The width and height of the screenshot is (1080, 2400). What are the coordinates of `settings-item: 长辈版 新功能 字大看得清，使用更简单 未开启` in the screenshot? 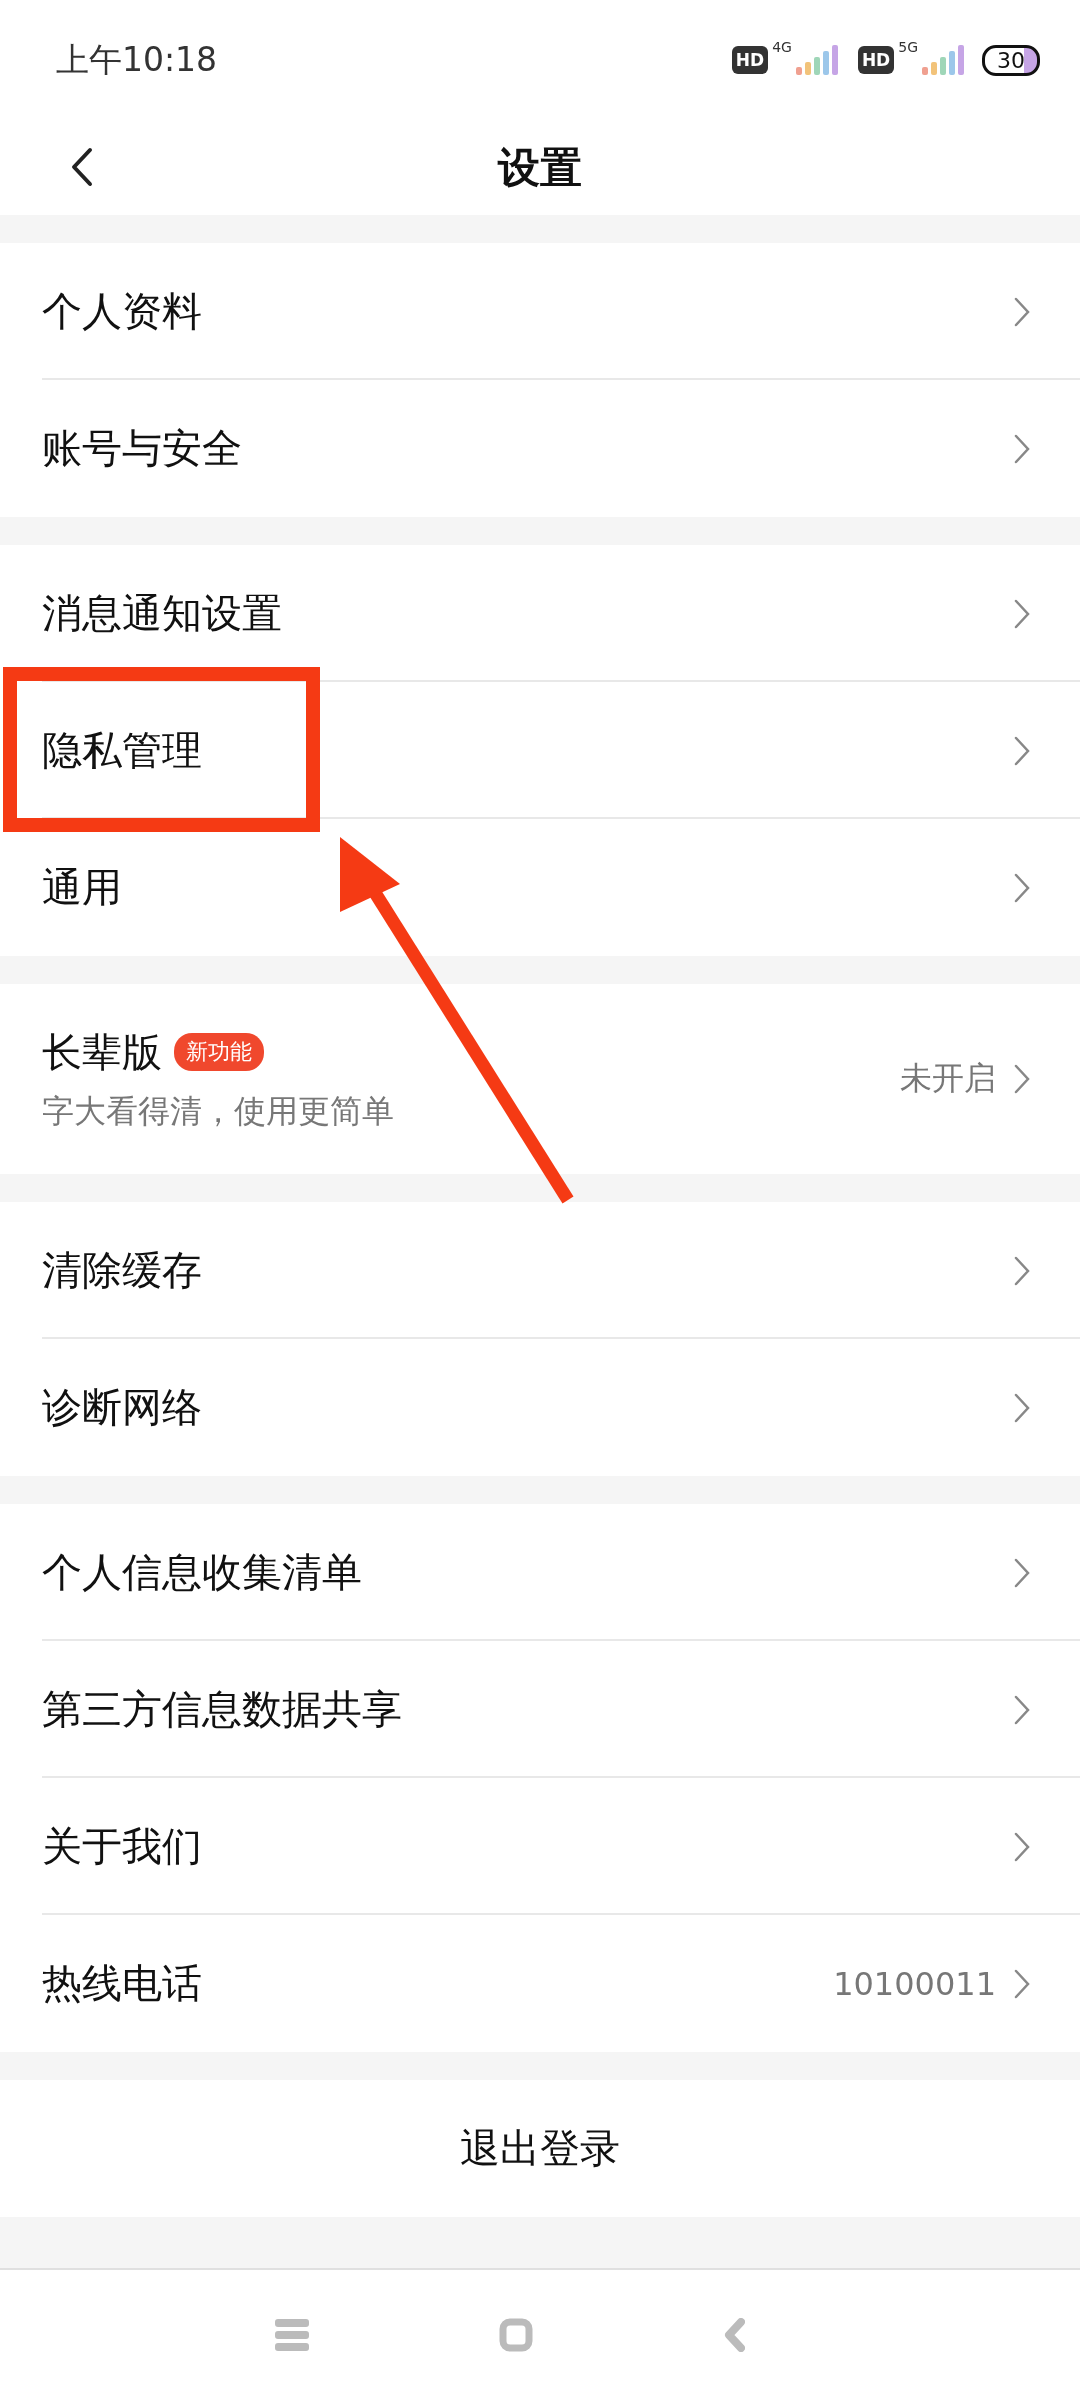 It's located at (540, 1079).